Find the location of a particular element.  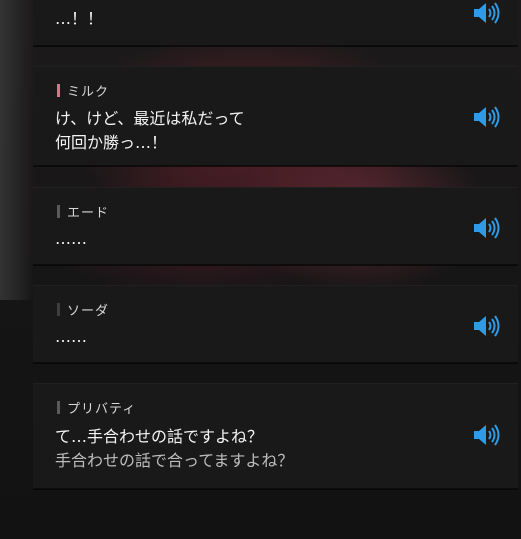

speaker-name: ソーダ is located at coordinates (83, 309).